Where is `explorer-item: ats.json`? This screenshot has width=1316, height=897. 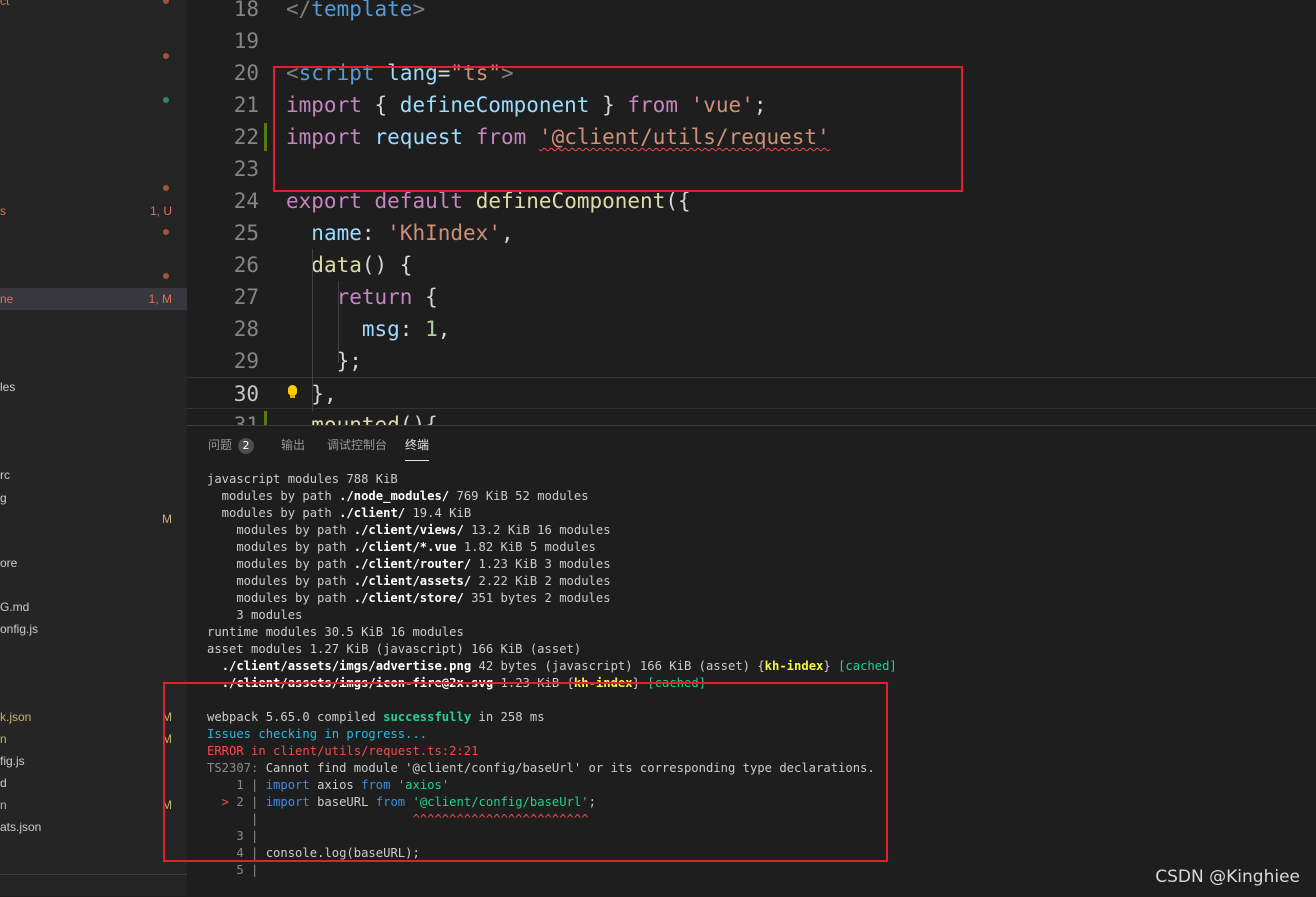 explorer-item: ats.json is located at coordinates (93, 827).